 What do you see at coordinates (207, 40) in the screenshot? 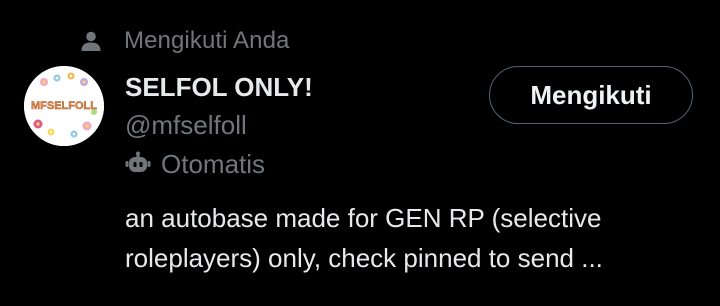
I see `follows-you-text: Mengikuti Anda` at bounding box center [207, 40].